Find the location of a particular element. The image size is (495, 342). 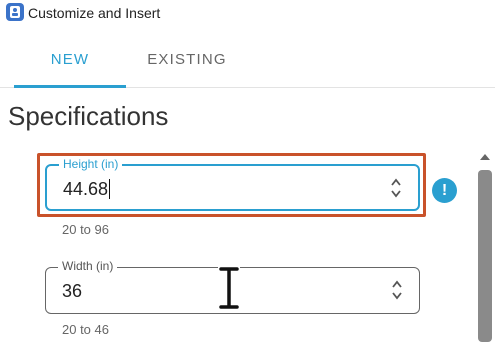

app-icon is located at coordinates (15, 12).